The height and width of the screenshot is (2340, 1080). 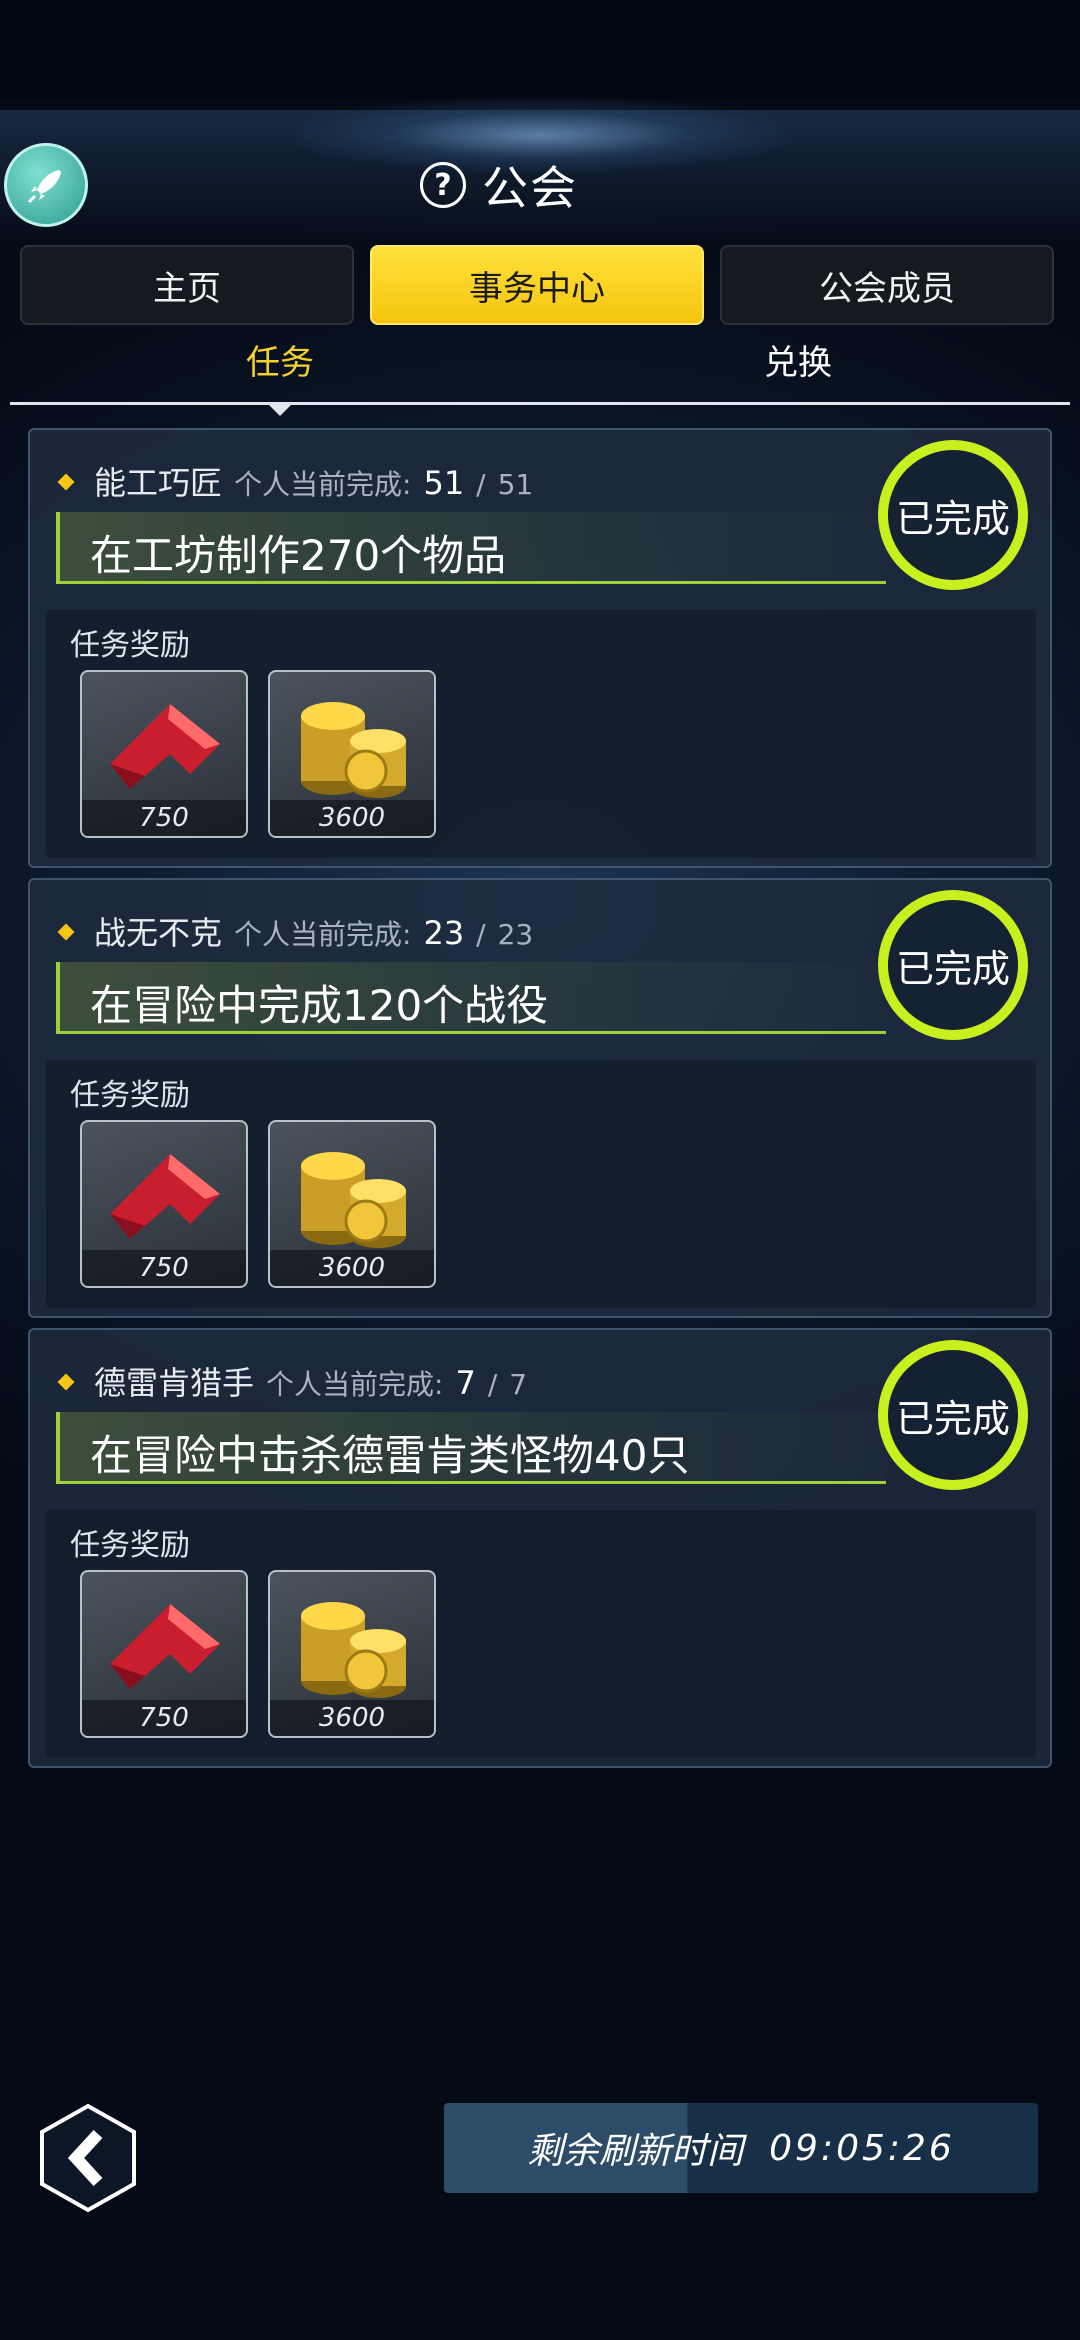 What do you see at coordinates (187, 285) in the screenshot?
I see `tab-home: 主页` at bounding box center [187, 285].